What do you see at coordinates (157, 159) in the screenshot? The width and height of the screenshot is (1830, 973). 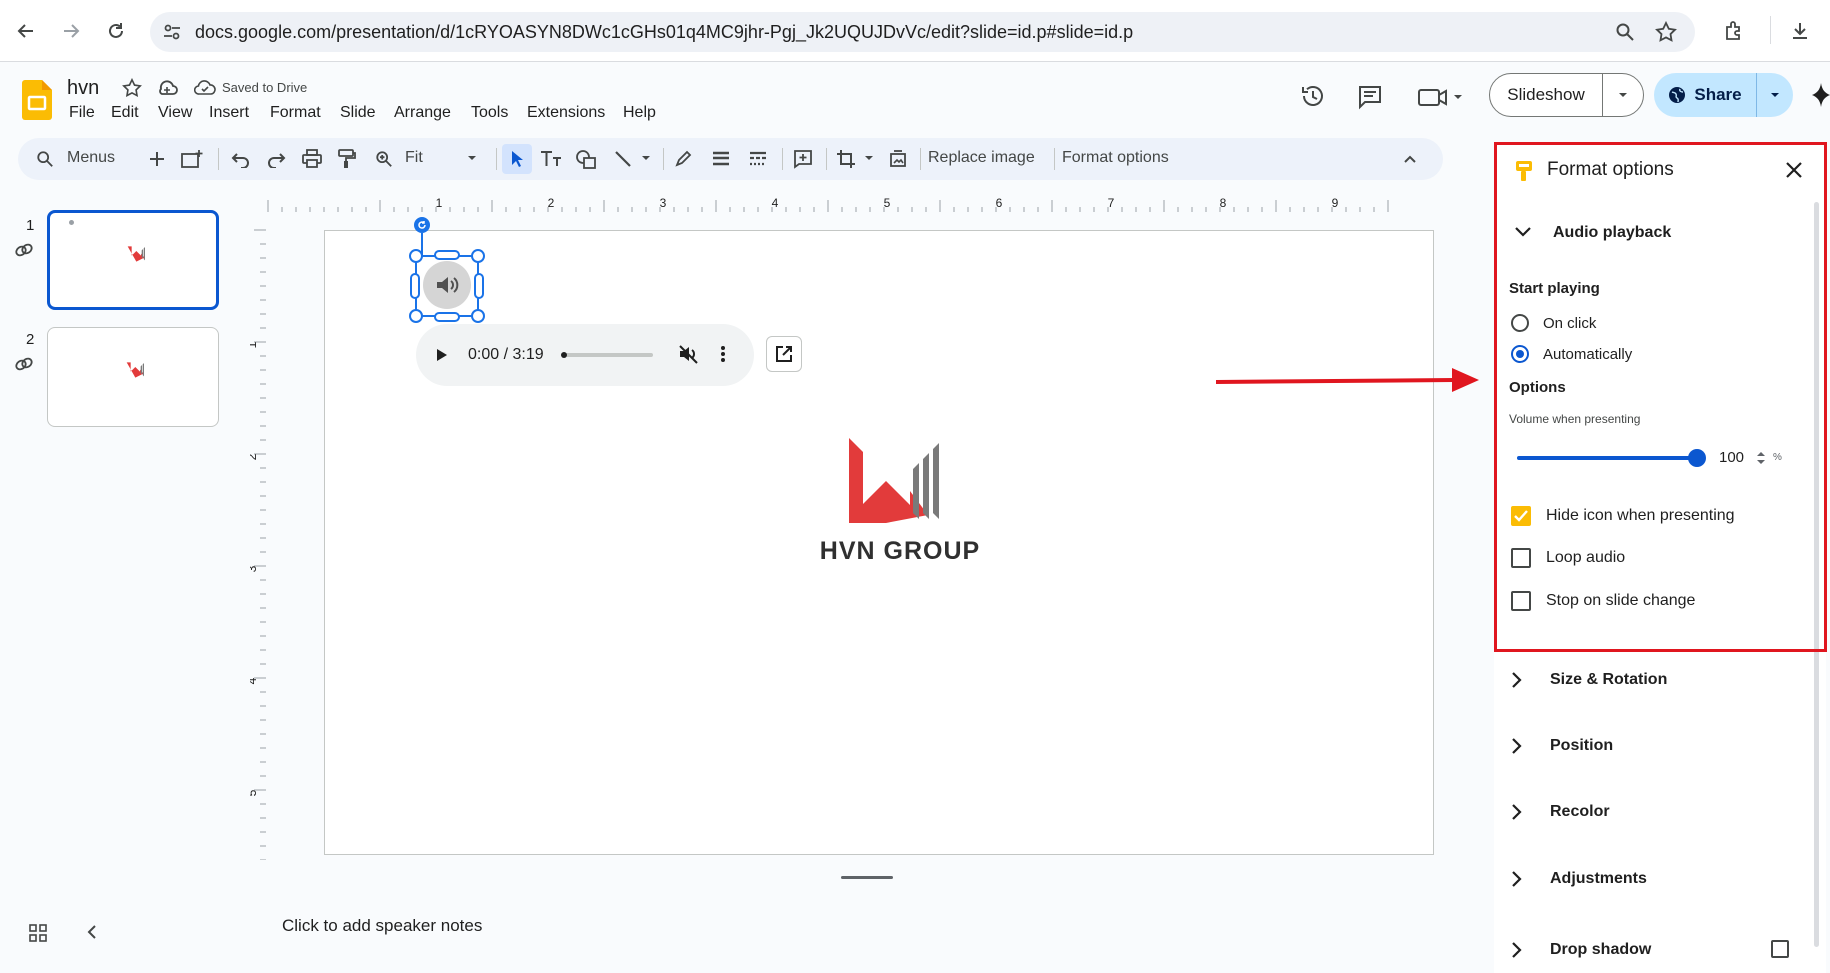 I see `new-slide-icon` at bounding box center [157, 159].